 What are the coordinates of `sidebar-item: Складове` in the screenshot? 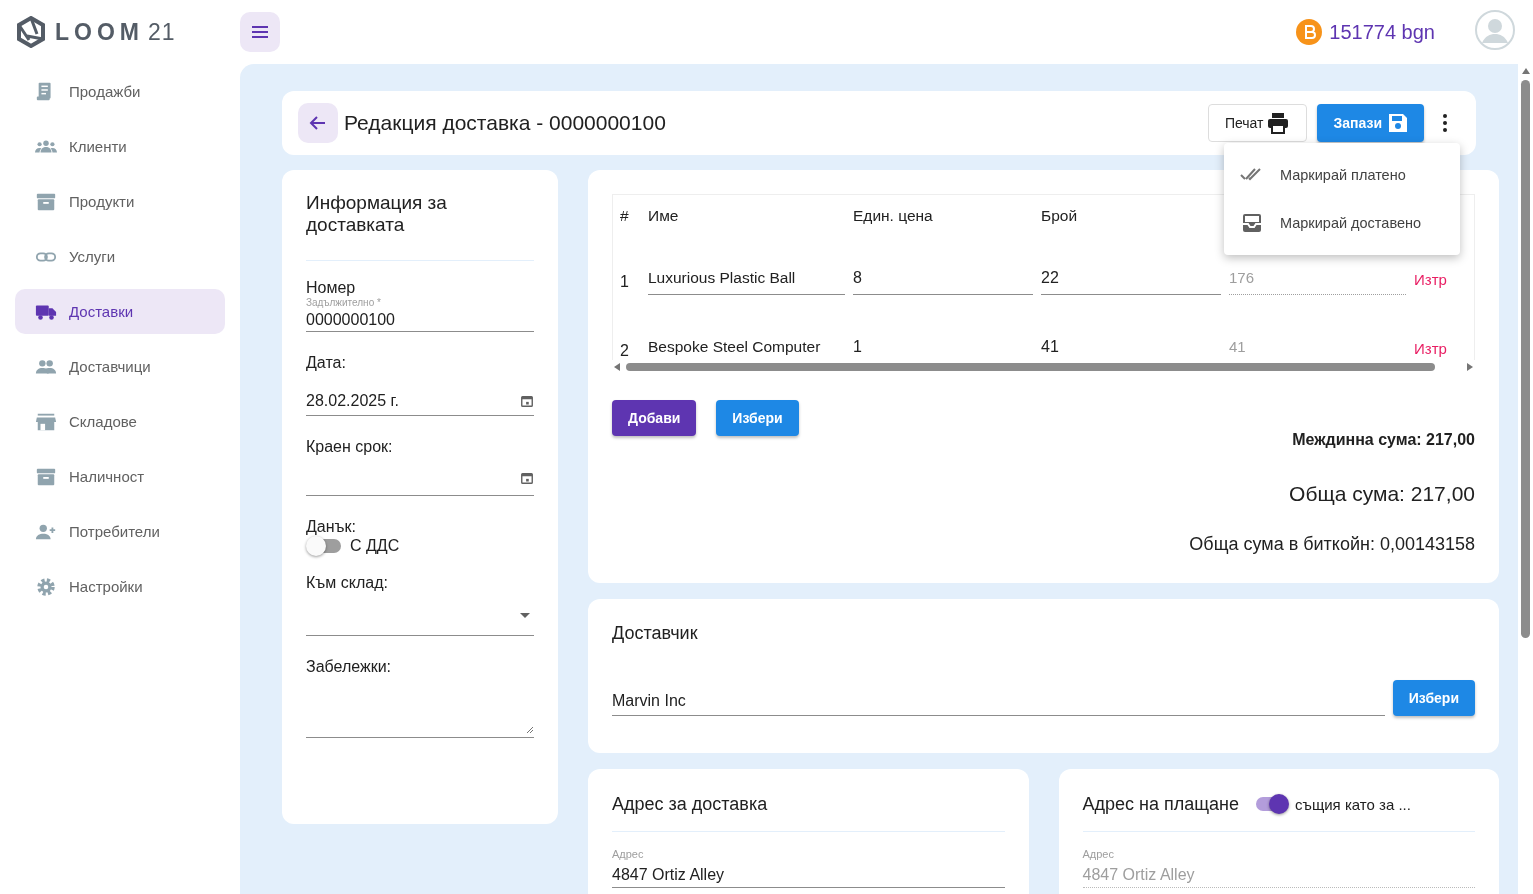 It's located at (120, 421).